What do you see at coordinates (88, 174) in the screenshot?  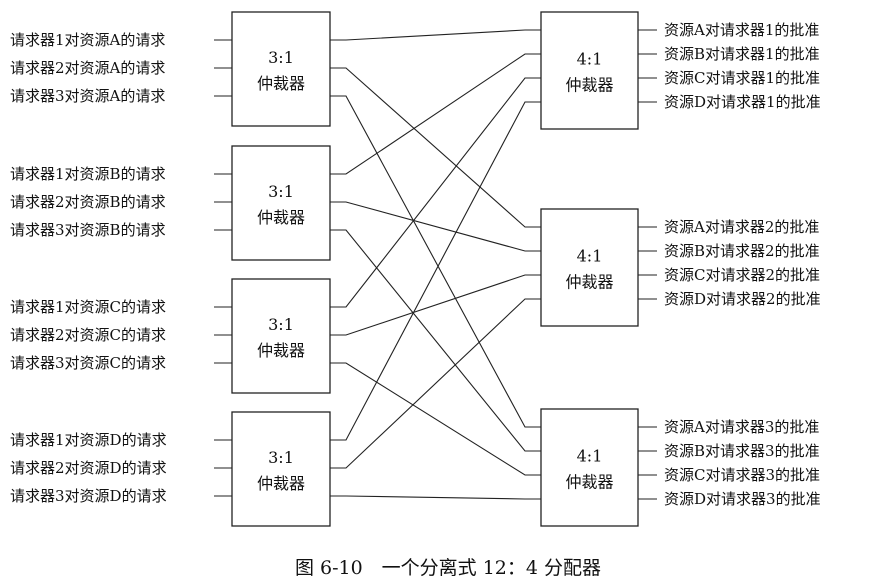 I see `request-label: 请求器1对资源B的请求` at bounding box center [88, 174].